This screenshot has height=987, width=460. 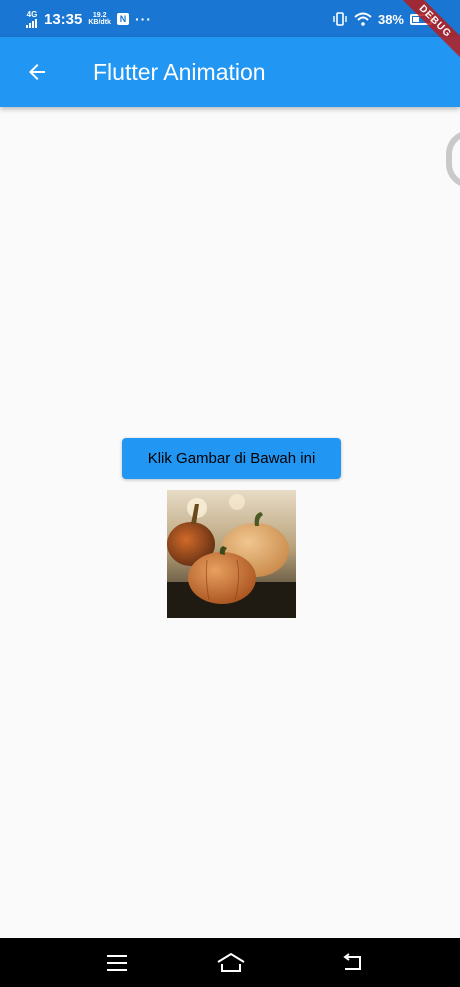 What do you see at coordinates (32, 14) in the screenshot?
I see `network-type: 4G` at bounding box center [32, 14].